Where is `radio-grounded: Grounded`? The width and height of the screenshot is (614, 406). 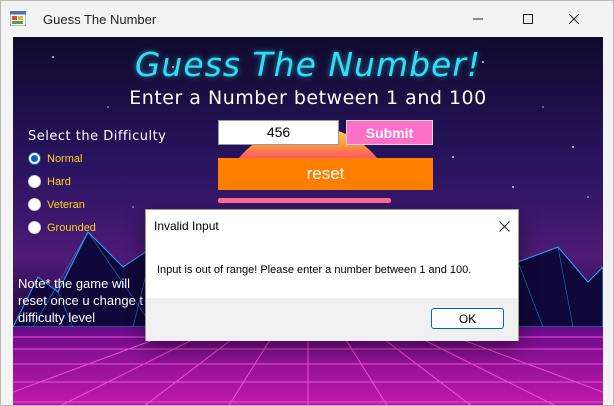
radio-grounded: Grounded is located at coordinates (62, 227).